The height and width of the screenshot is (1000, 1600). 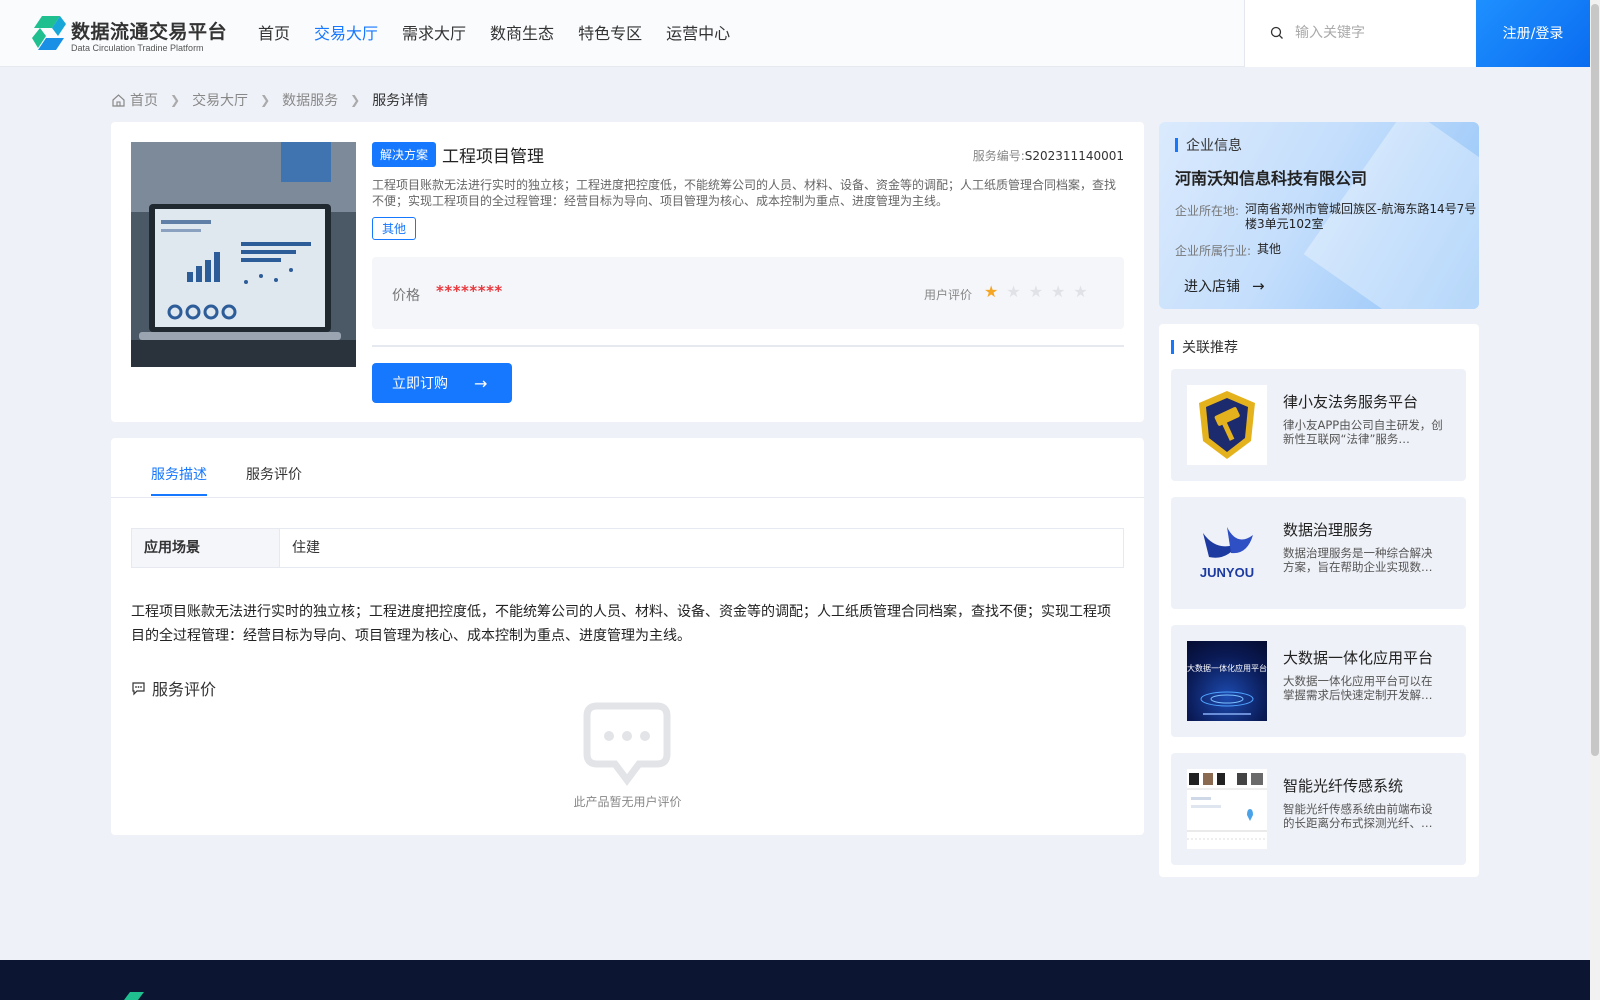 I want to click on scene-value: 住建, so click(x=306, y=548).